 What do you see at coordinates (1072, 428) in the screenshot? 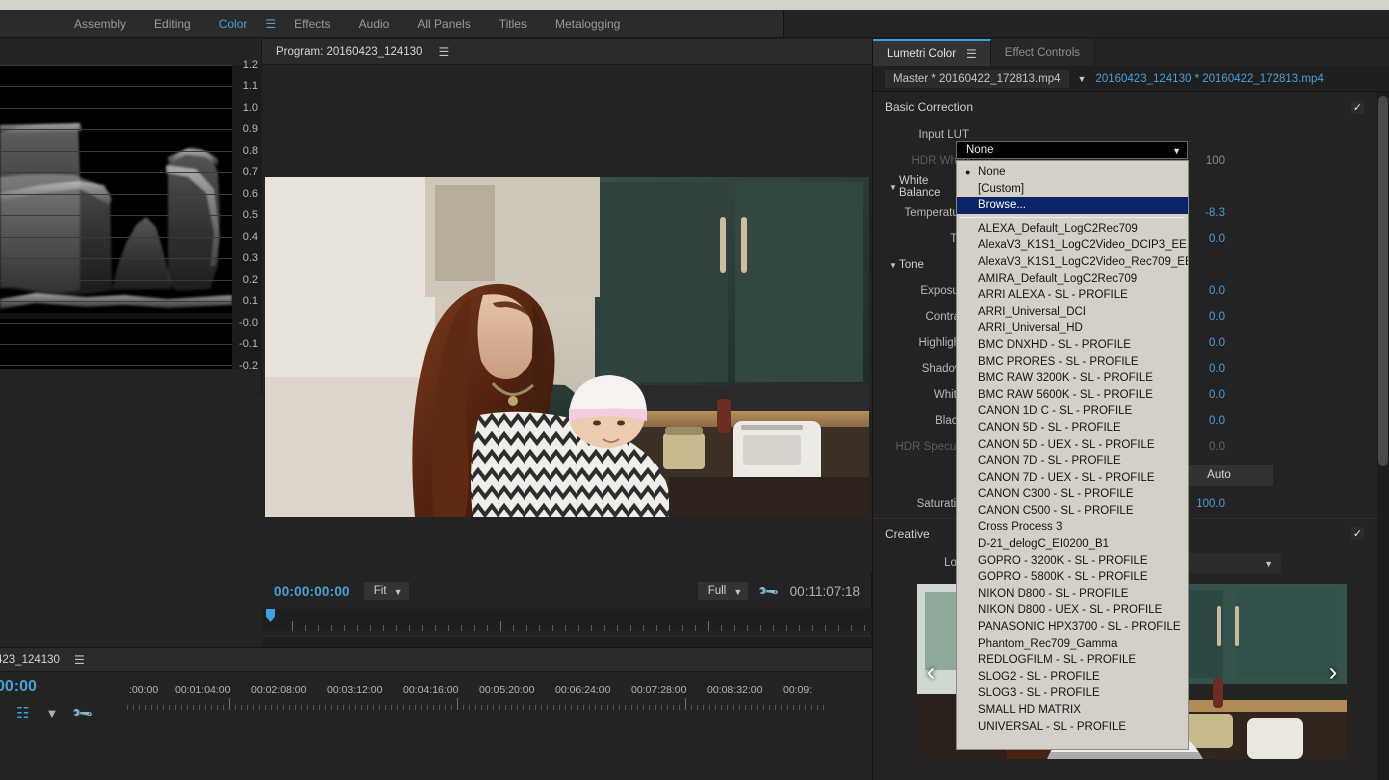
I see `lut-option: CANON 5D - SL - PROFILE` at bounding box center [1072, 428].